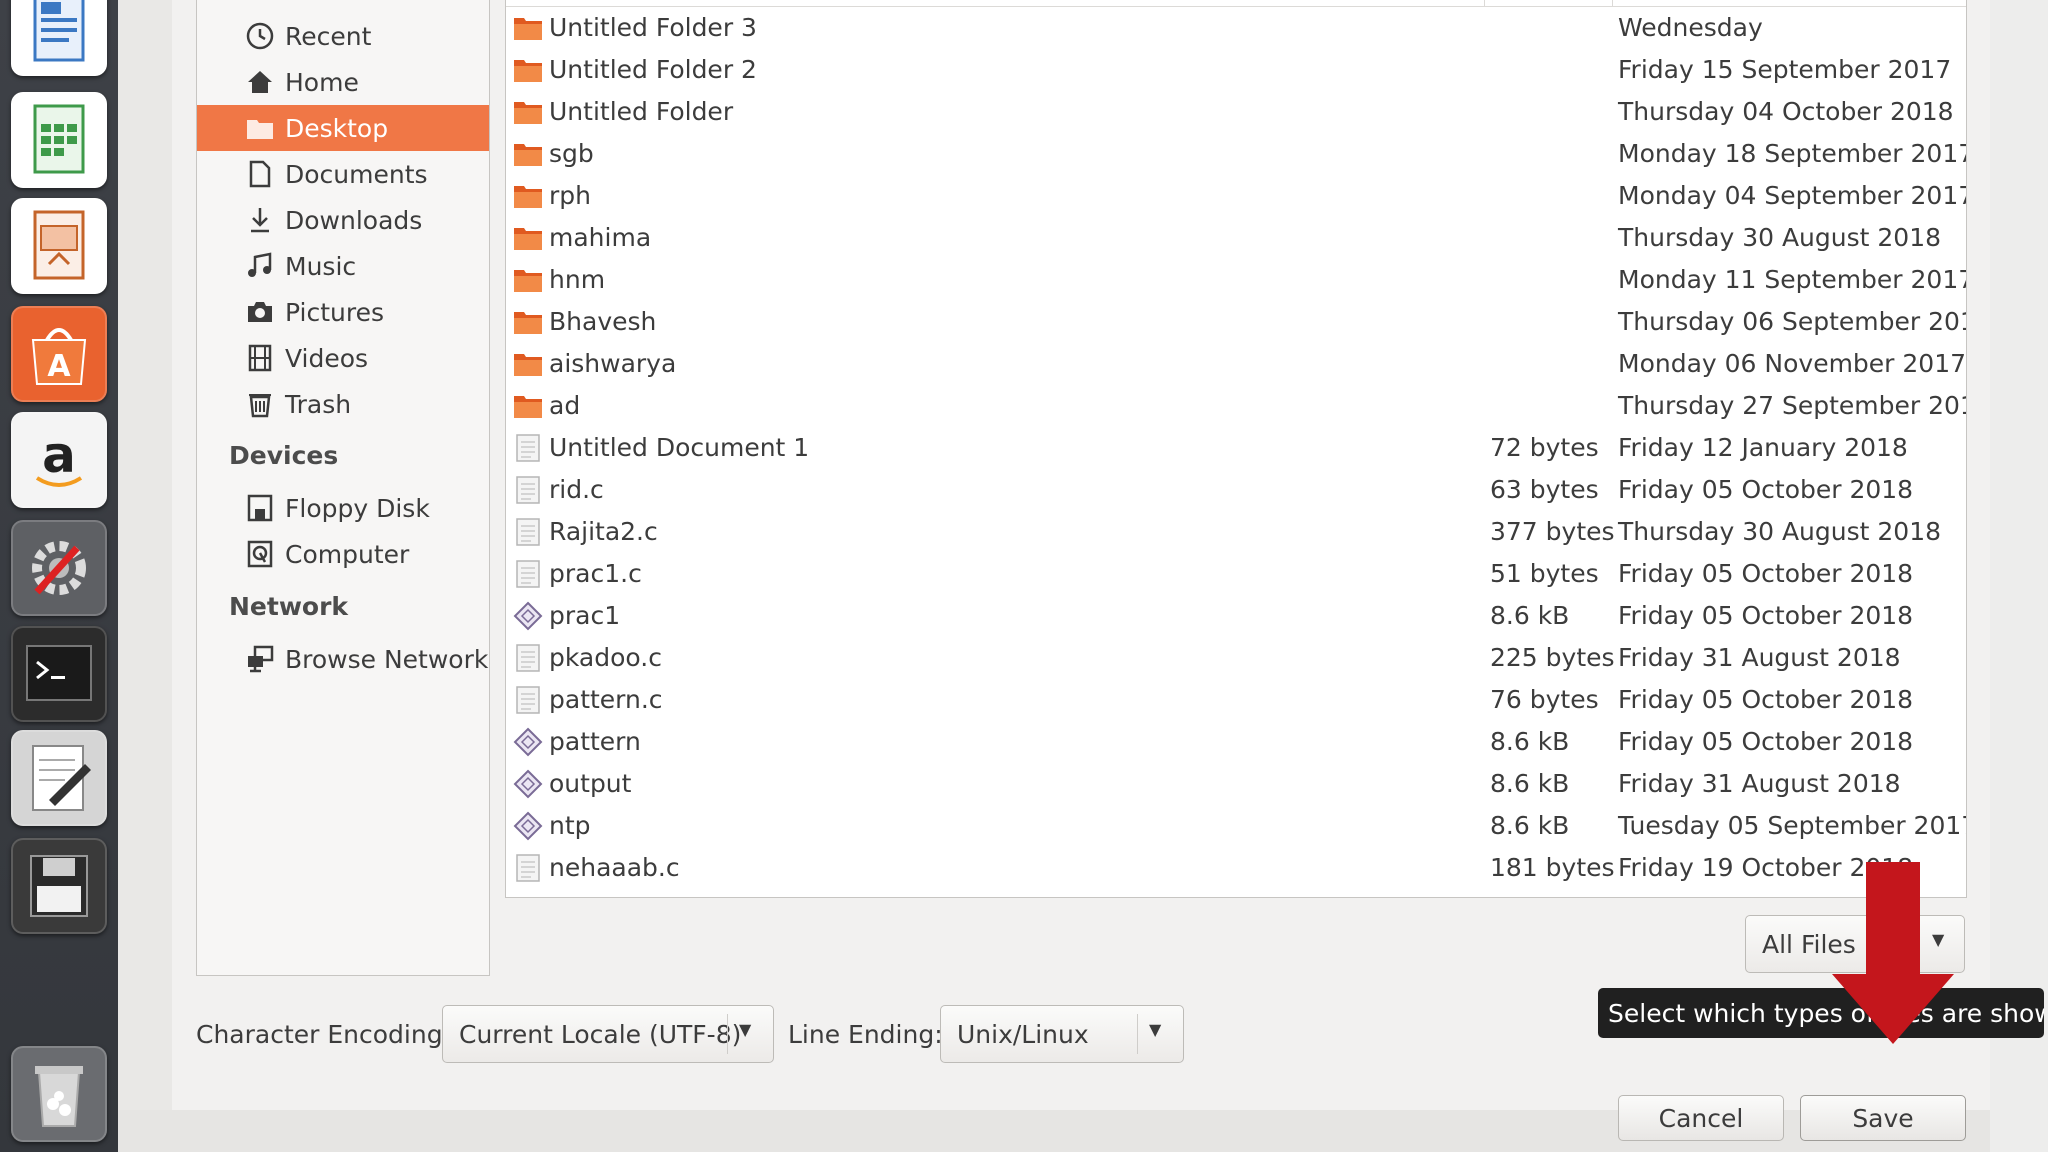 This screenshot has width=2048, height=1152. Describe the element at coordinates (576, 489) in the screenshot. I see `file-name: rid.c` at that location.